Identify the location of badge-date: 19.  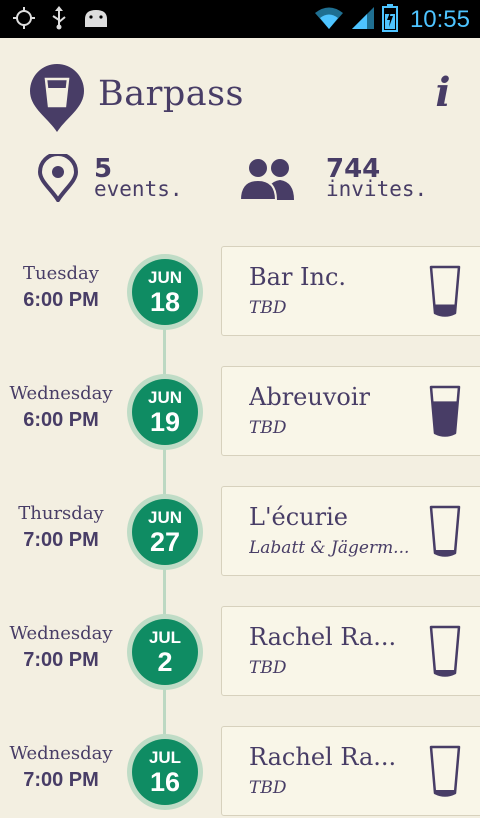
(165, 422).